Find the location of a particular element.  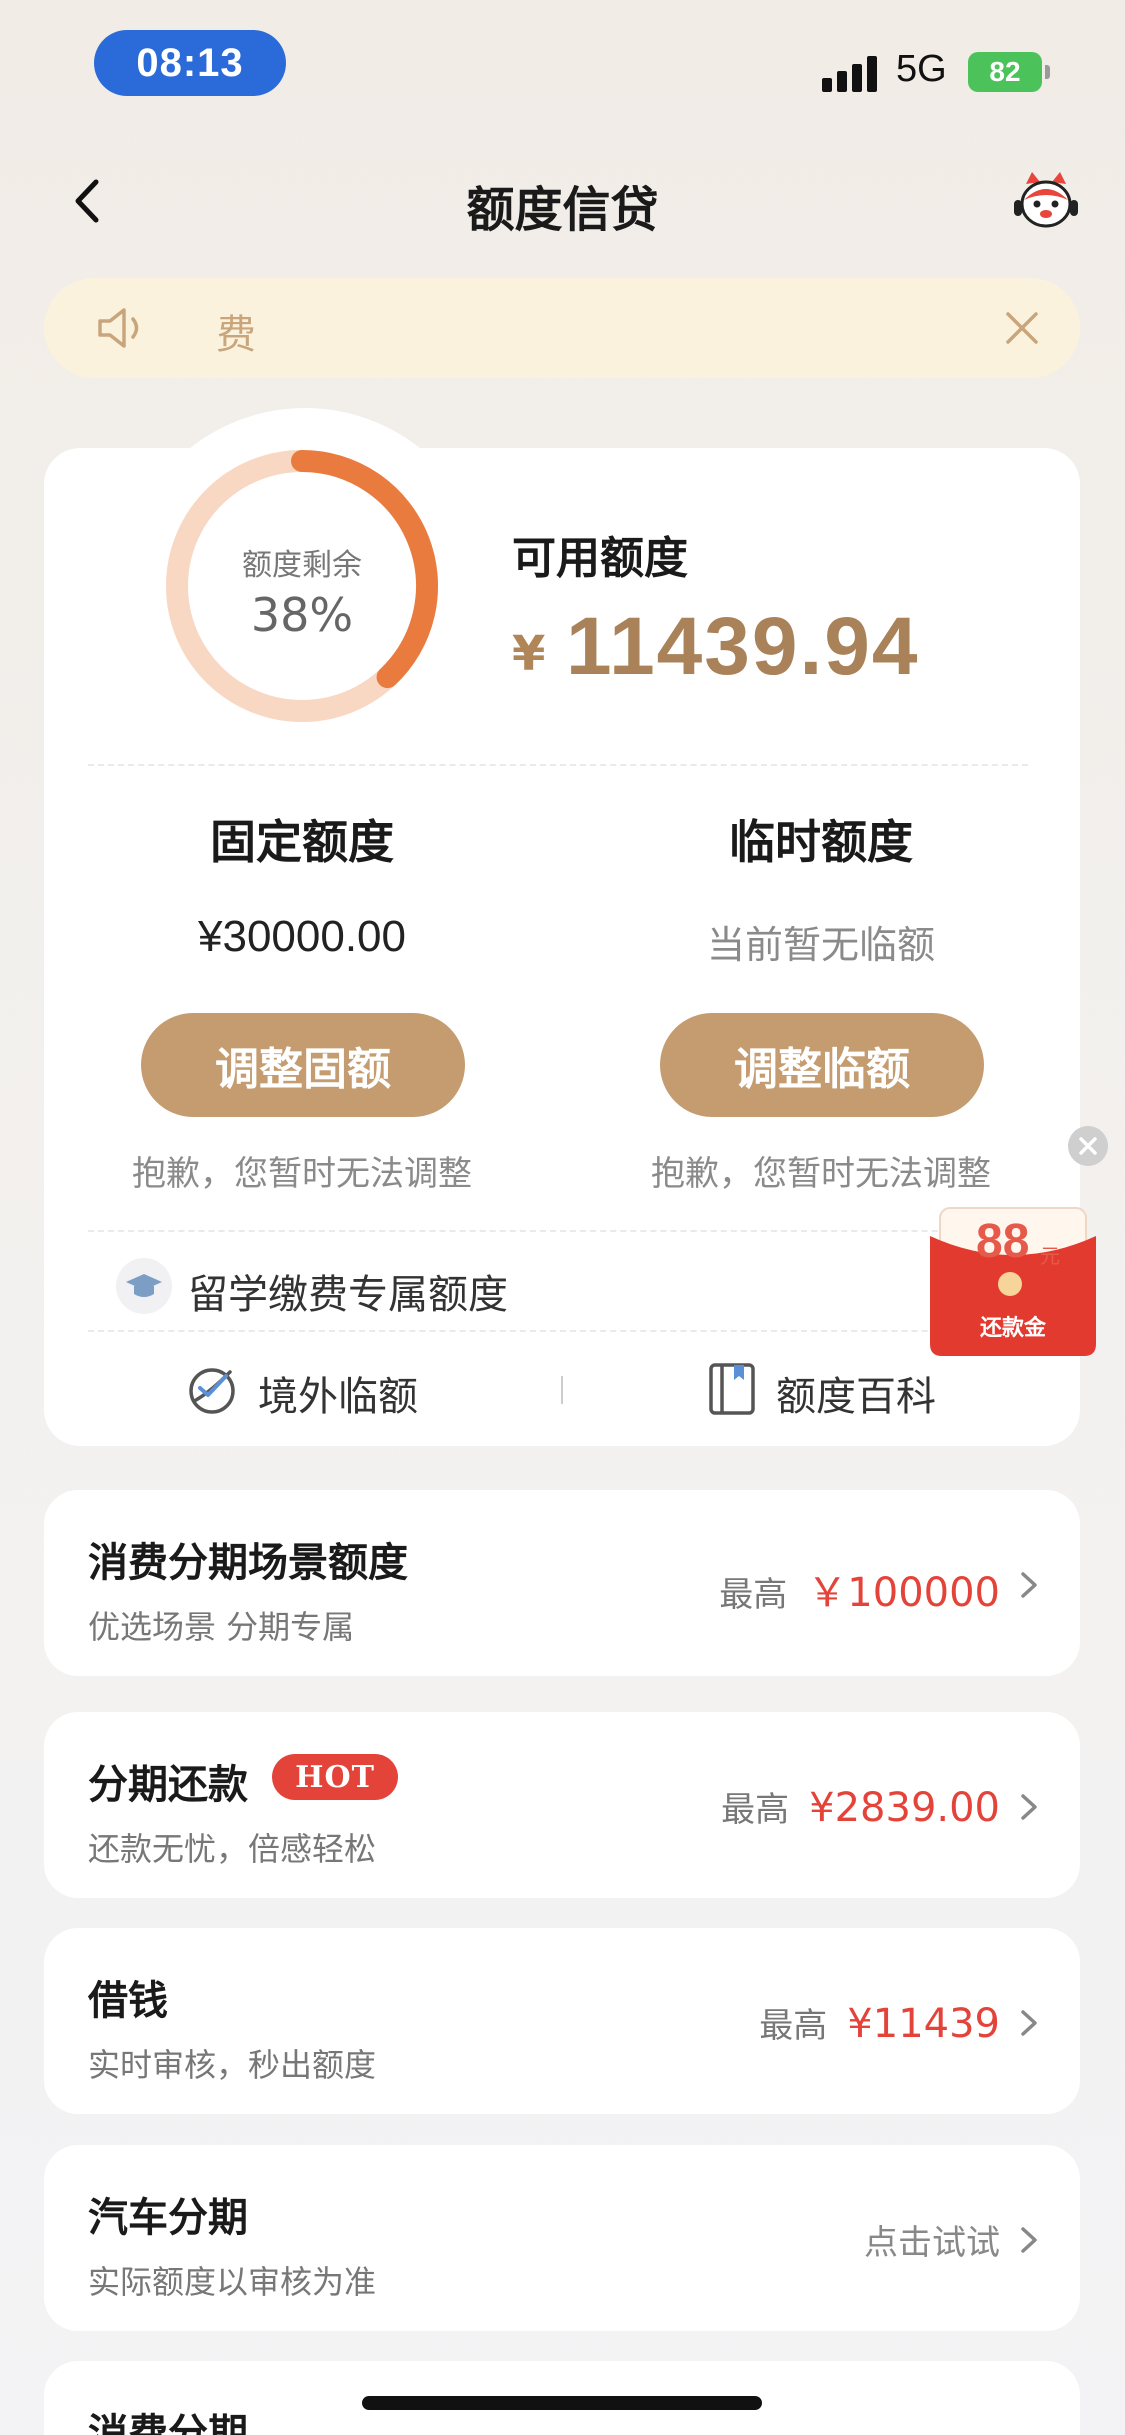

reward-unit: 元 is located at coordinates (1050, 1256).